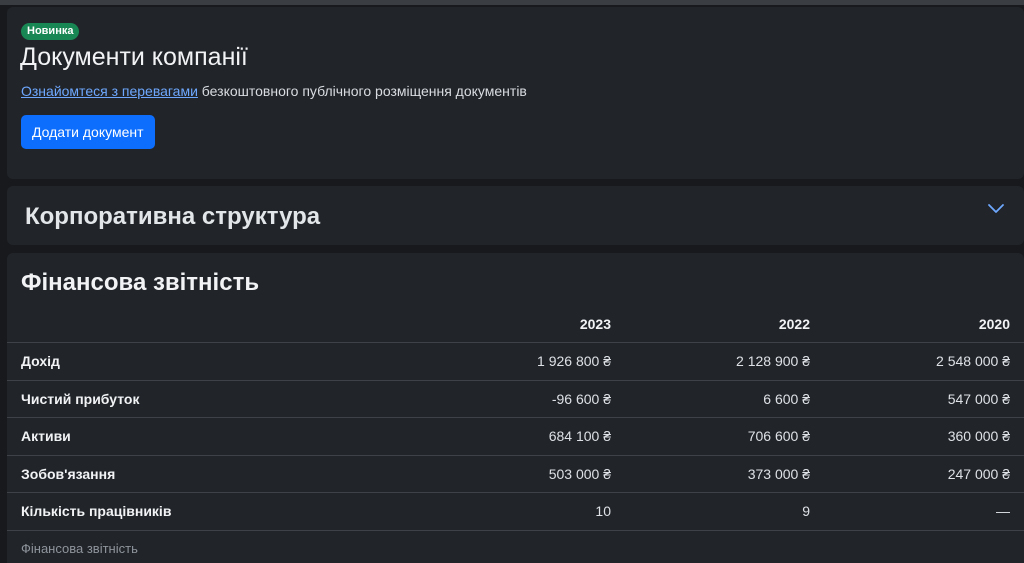 The image size is (1024, 563). Describe the element at coordinates (724, 361) in the screenshot. I see `cell-value: 2 128 900 ₴` at that location.